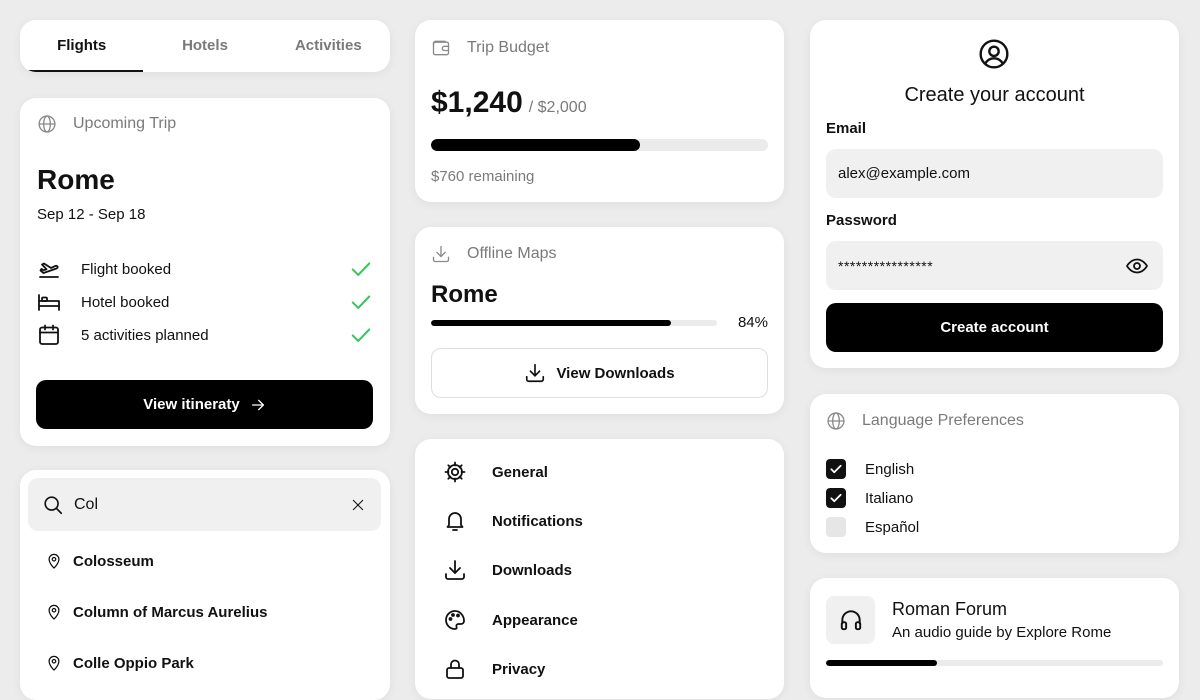 The image size is (1200, 700). I want to click on offline-maps-card: Offline Maps Rome 84% View Downloads, so click(599, 320).